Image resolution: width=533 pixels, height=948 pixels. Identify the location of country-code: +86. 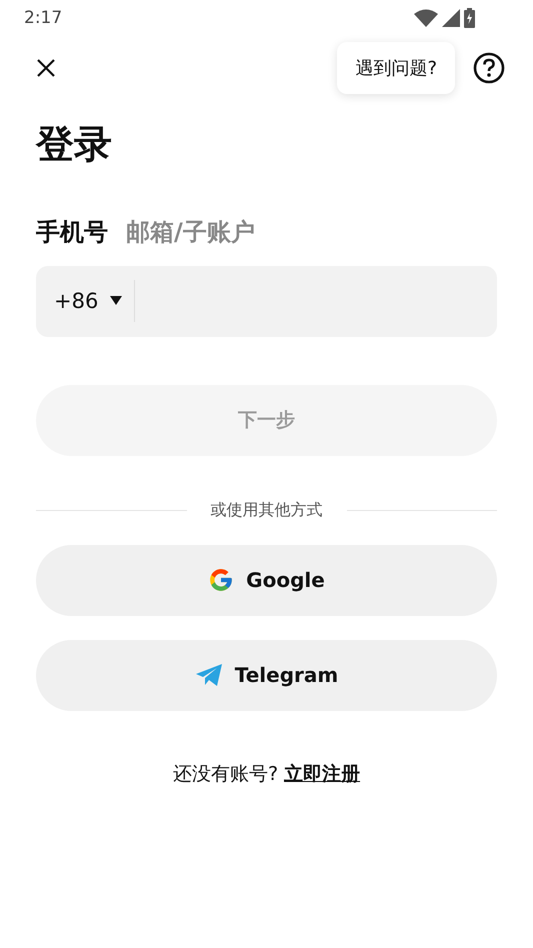
(76, 301).